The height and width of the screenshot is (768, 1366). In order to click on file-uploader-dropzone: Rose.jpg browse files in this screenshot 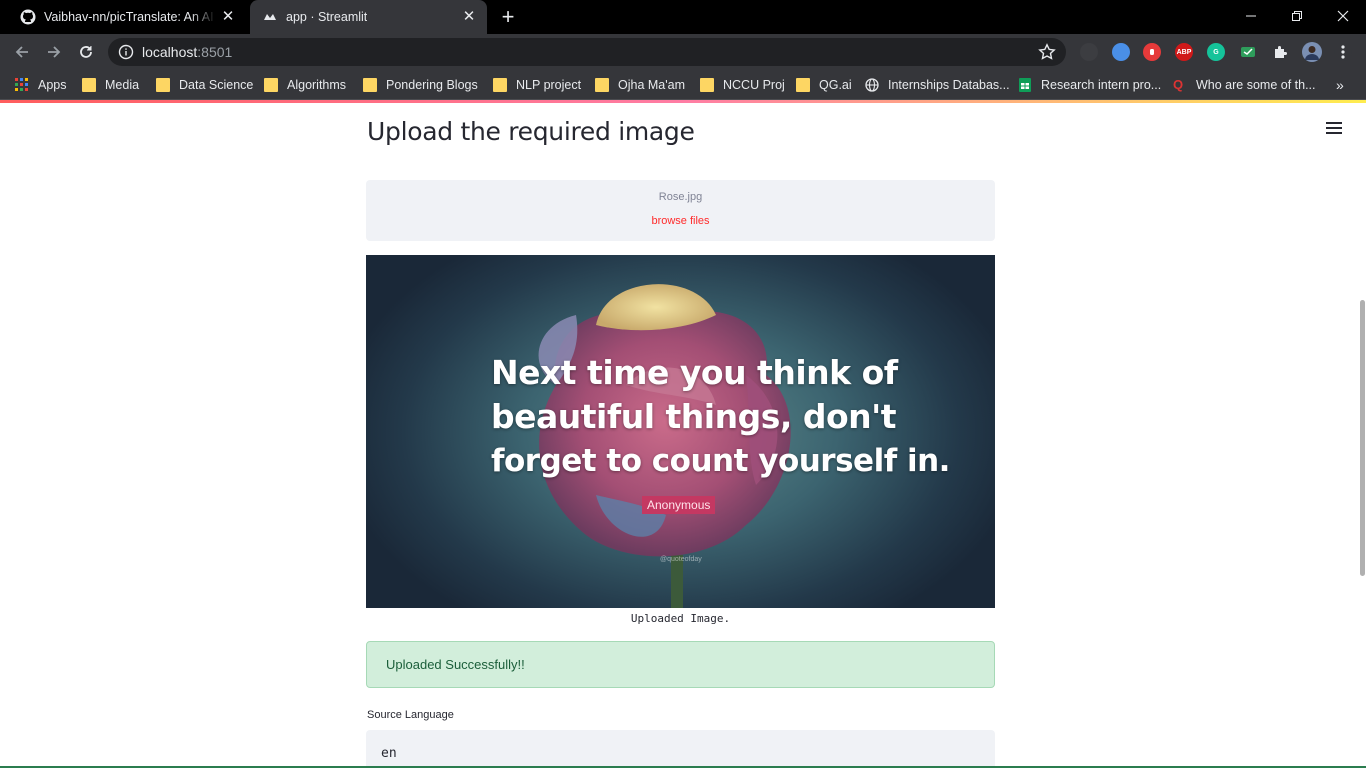, I will do `click(680, 210)`.